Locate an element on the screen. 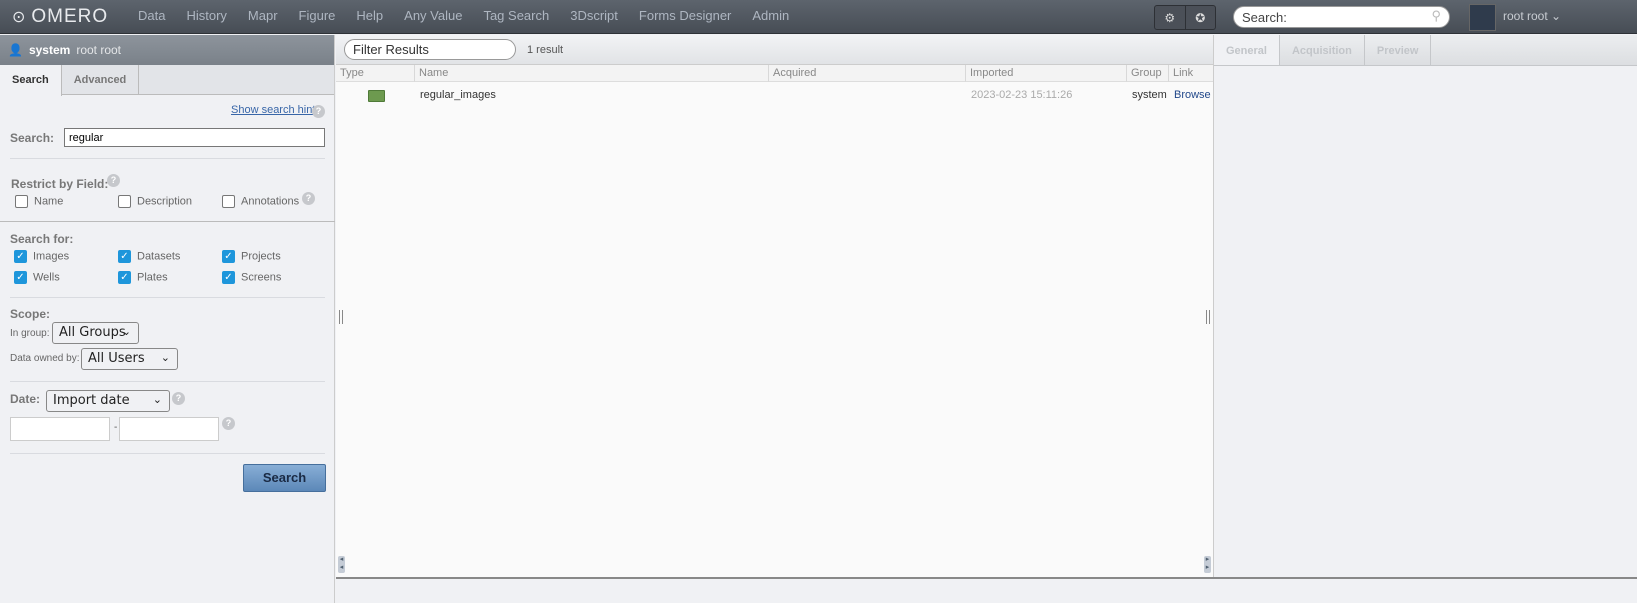 The height and width of the screenshot is (603, 1637). scripts-gear-icon: ⚙ is located at coordinates (1170, 17).